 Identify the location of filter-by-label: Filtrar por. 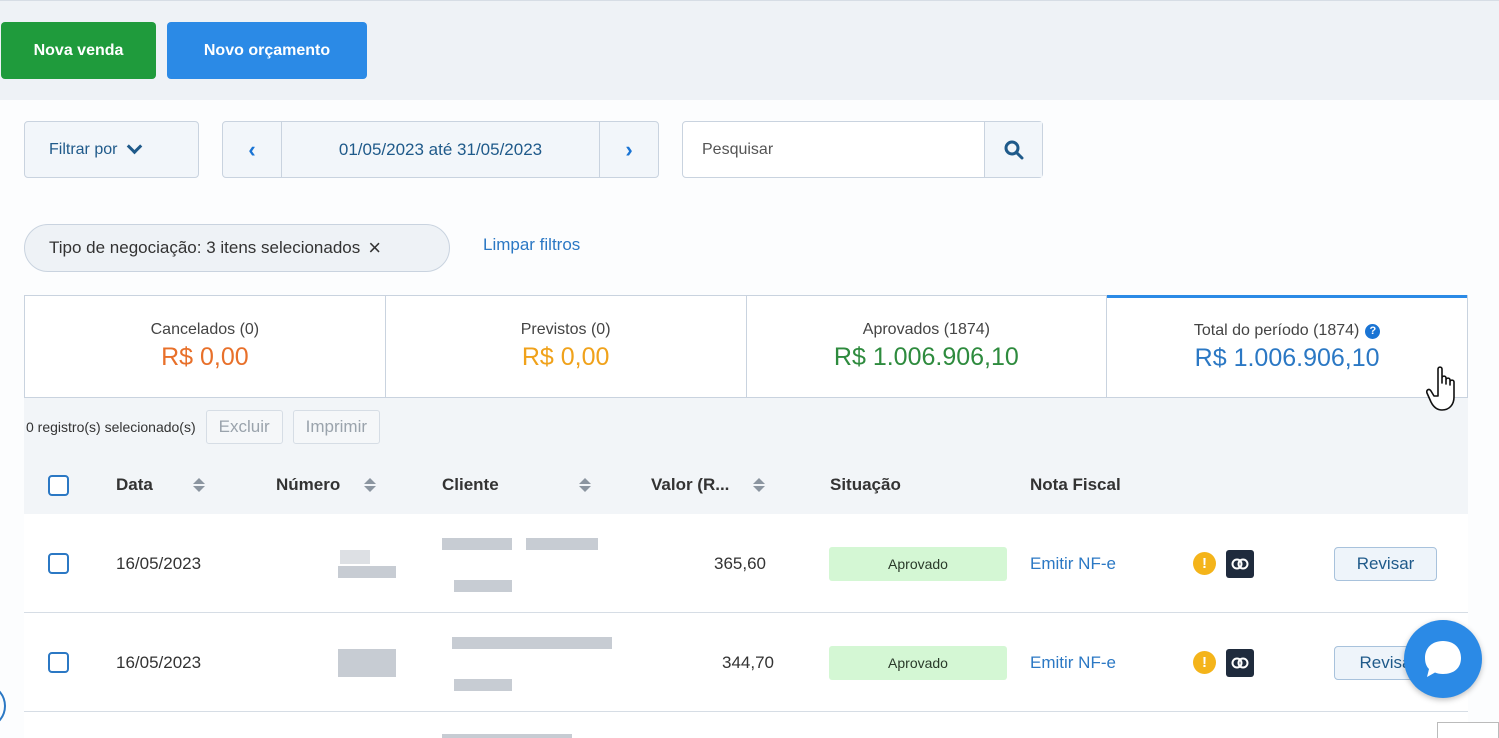
(83, 149).